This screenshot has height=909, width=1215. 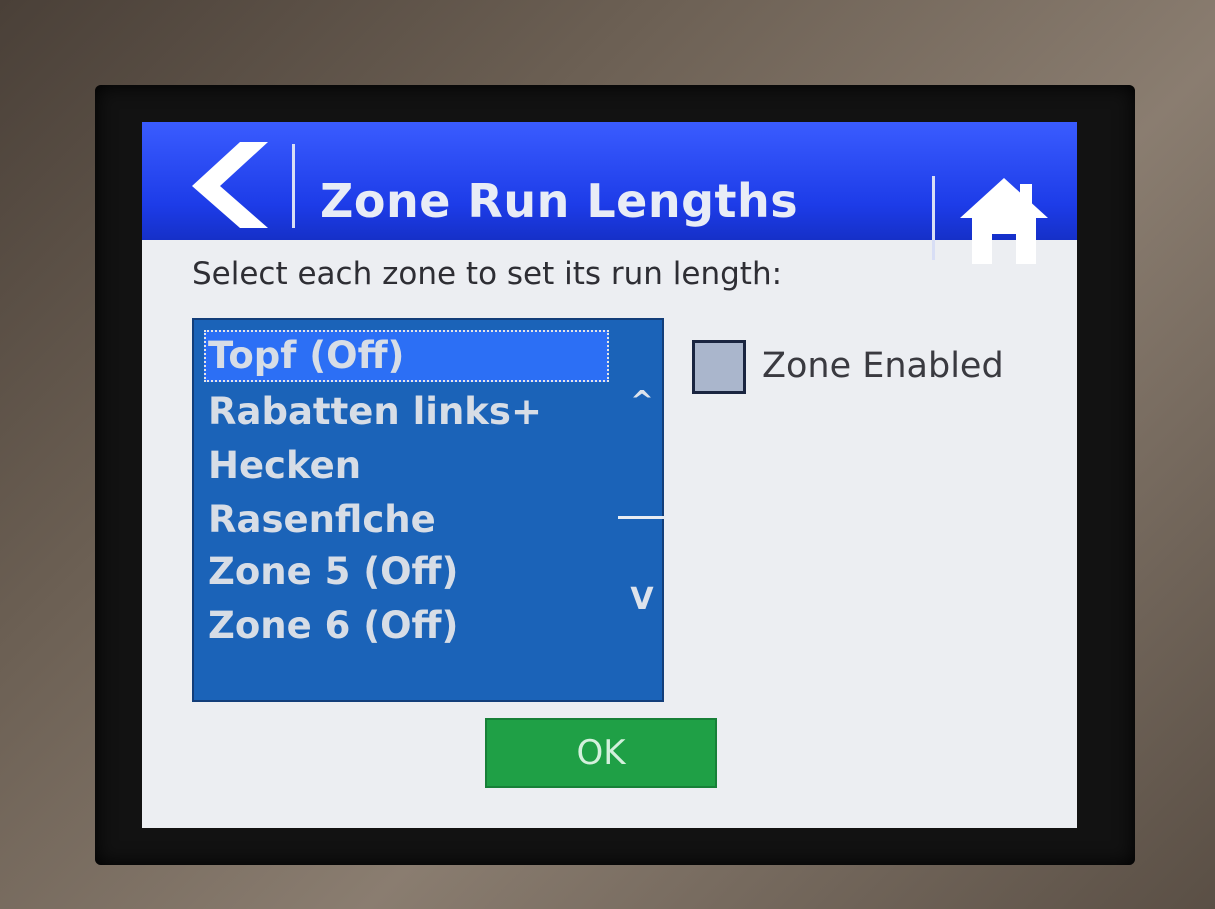 What do you see at coordinates (601, 753) in the screenshot?
I see `ok-button: OK` at bounding box center [601, 753].